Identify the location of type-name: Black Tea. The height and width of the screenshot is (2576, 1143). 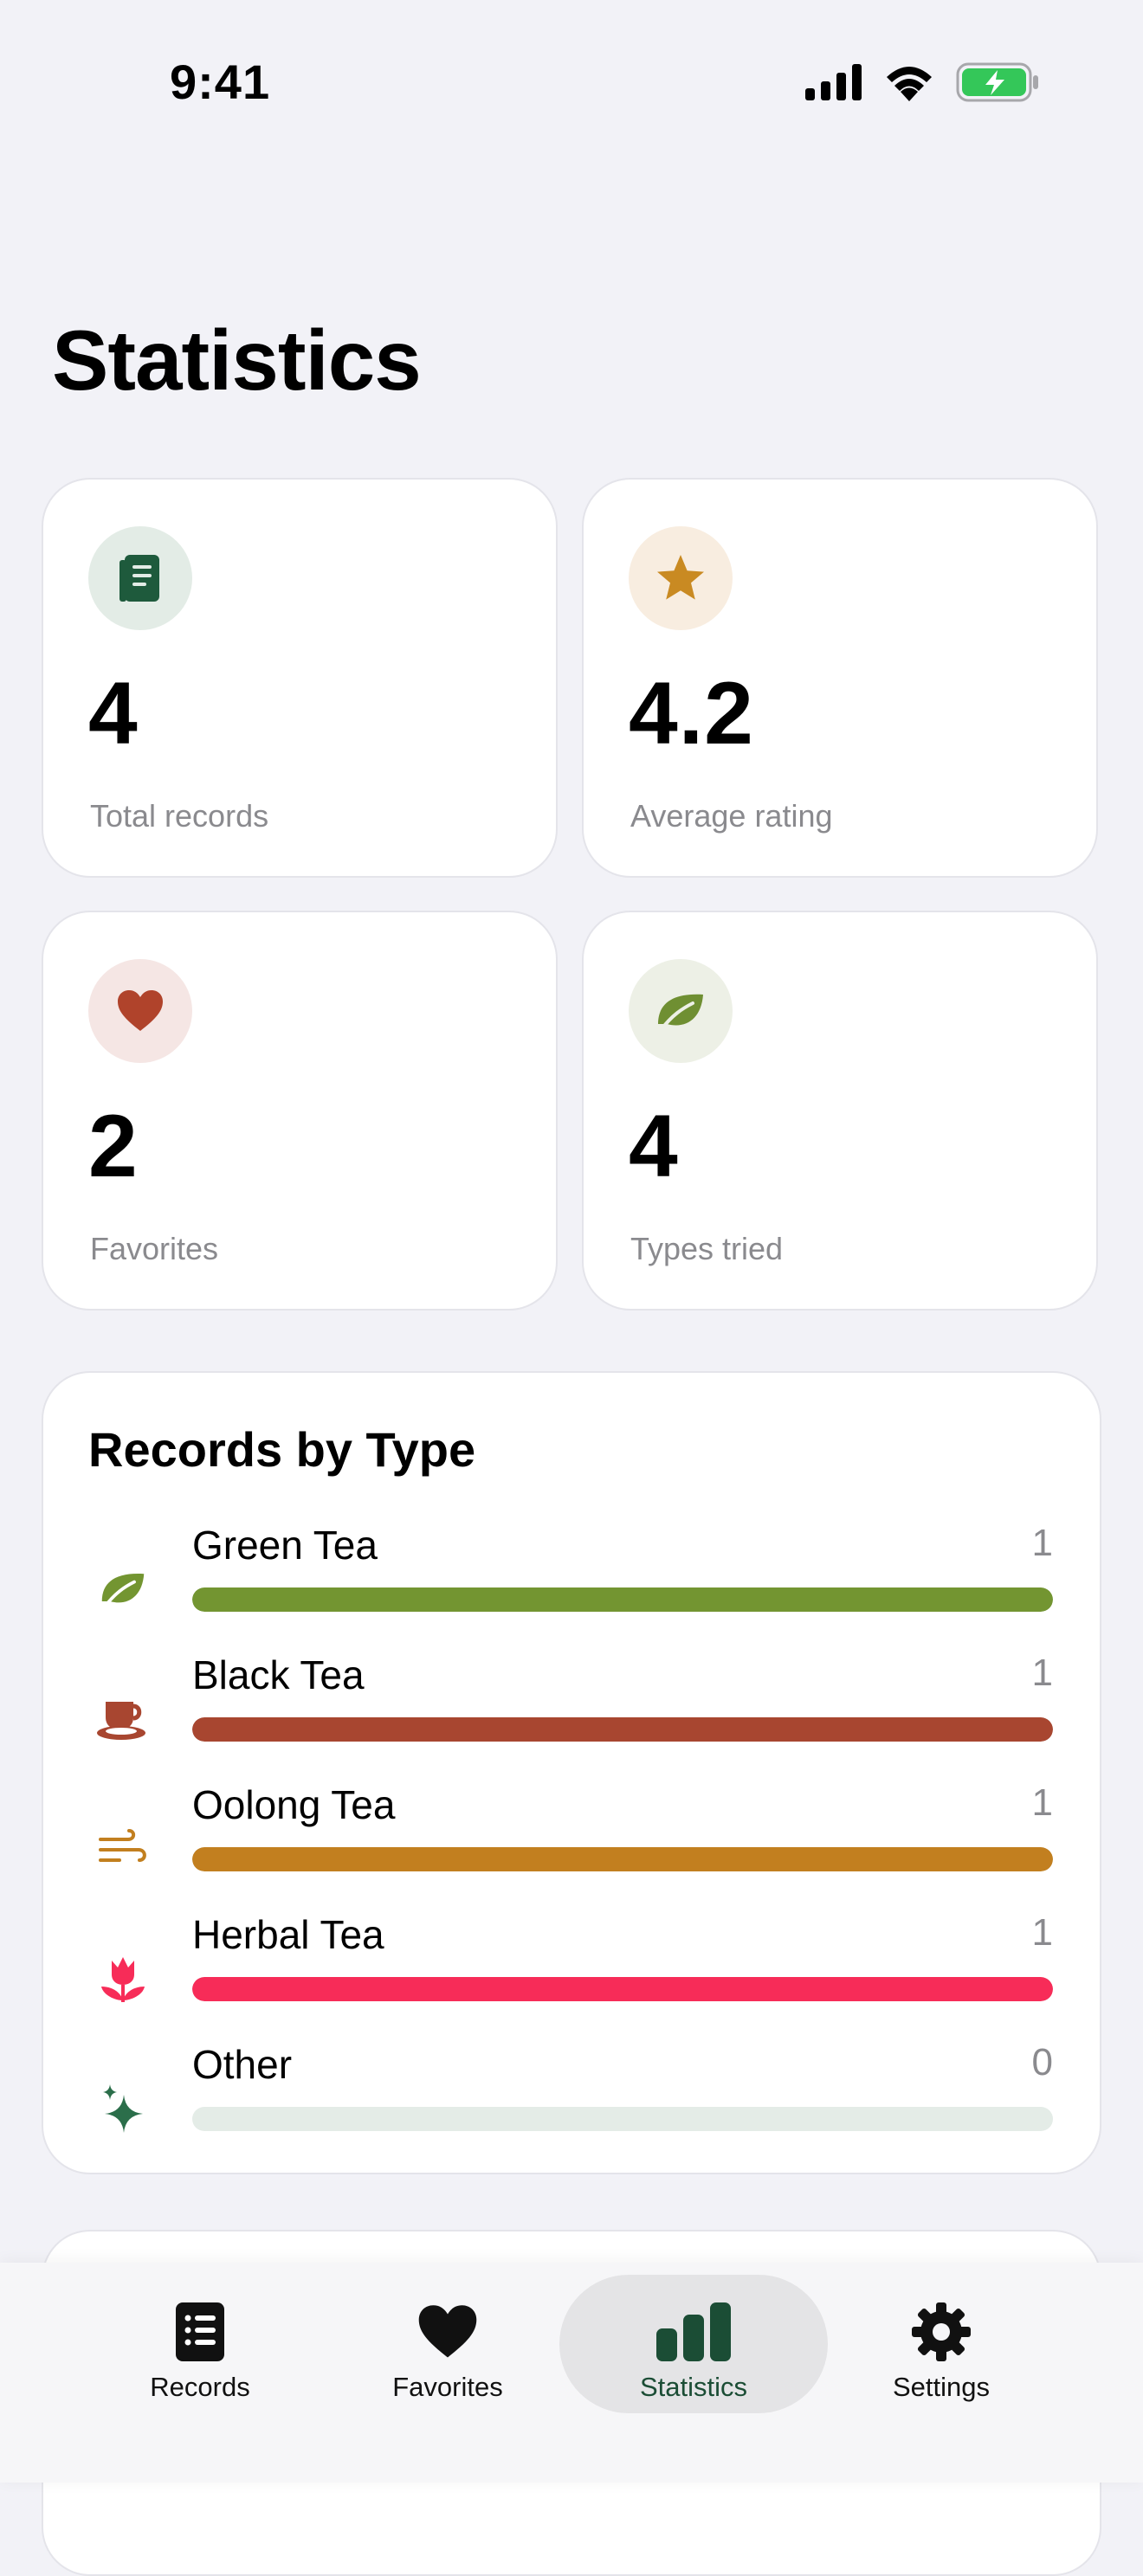
(279, 1674).